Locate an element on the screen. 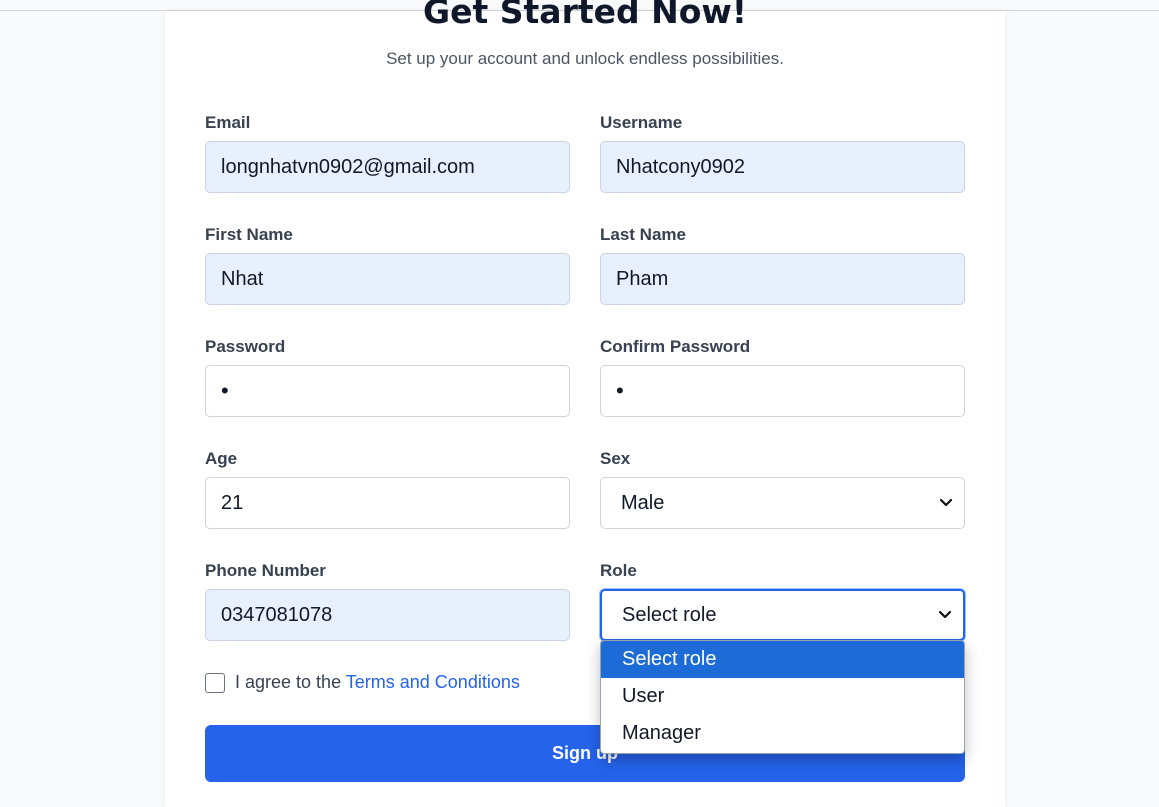 The height and width of the screenshot is (807, 1159). username-field-group: Username Nhatcony0902 is located at coordinates (782, 152).